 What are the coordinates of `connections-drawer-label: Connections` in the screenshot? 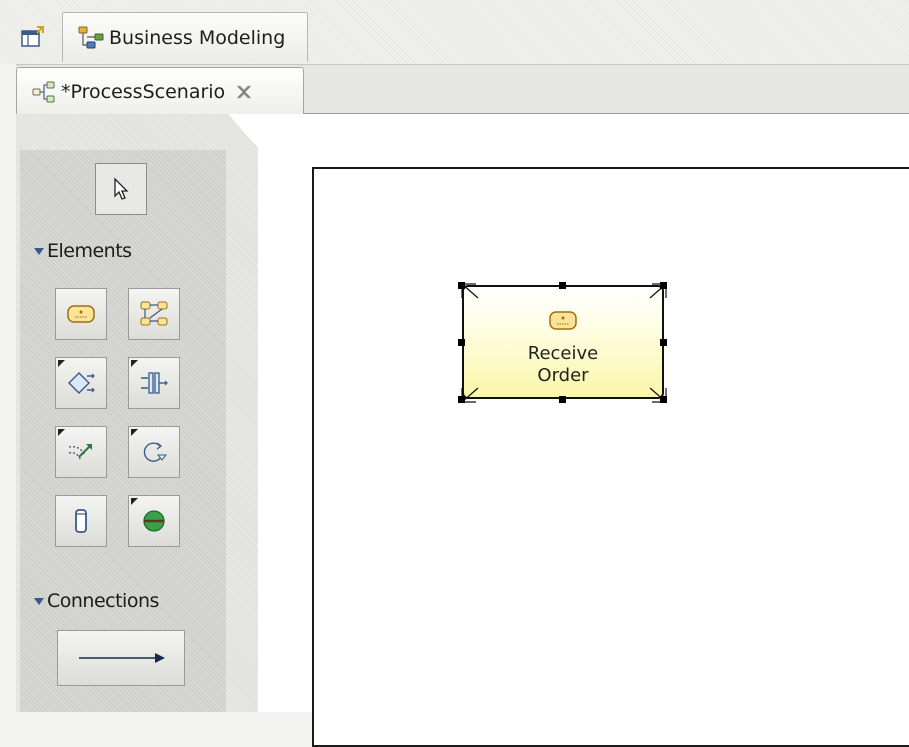 It's located at (103, 601).